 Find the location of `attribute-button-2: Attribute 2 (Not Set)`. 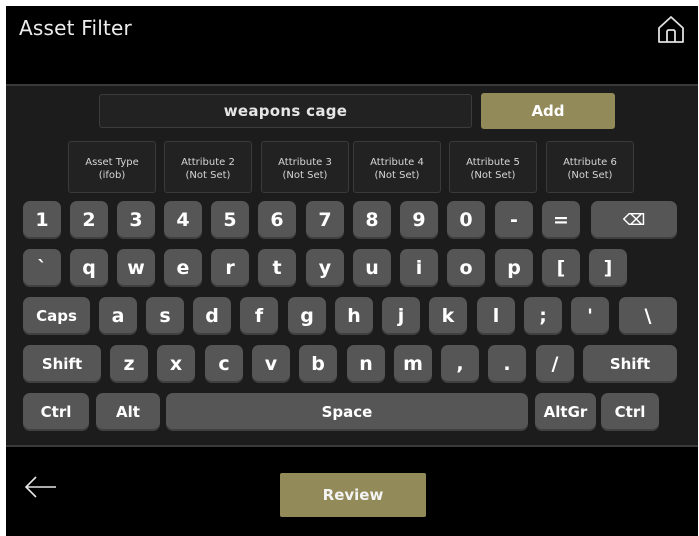

attribute-button-2: Attribute 2 (Not Set) is located at coordinates (208, 167).